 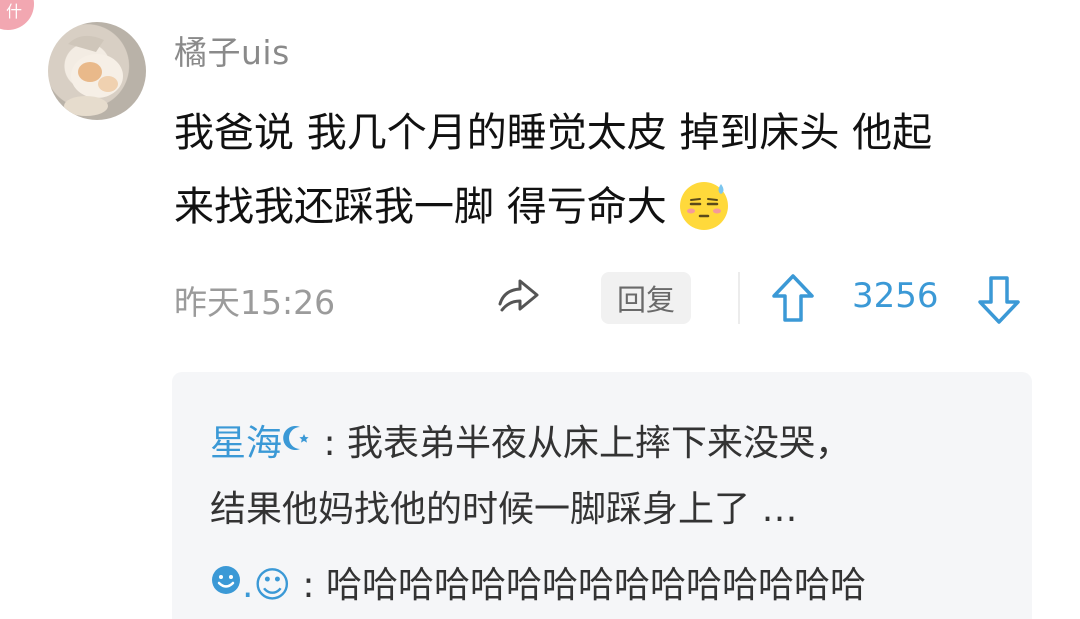 What do you see at coordinates (420, 207) in the screenshot?
I see `comment-text-segment: 来找我还踩我一脚 得亏命大` at bounding box center [420, 207].